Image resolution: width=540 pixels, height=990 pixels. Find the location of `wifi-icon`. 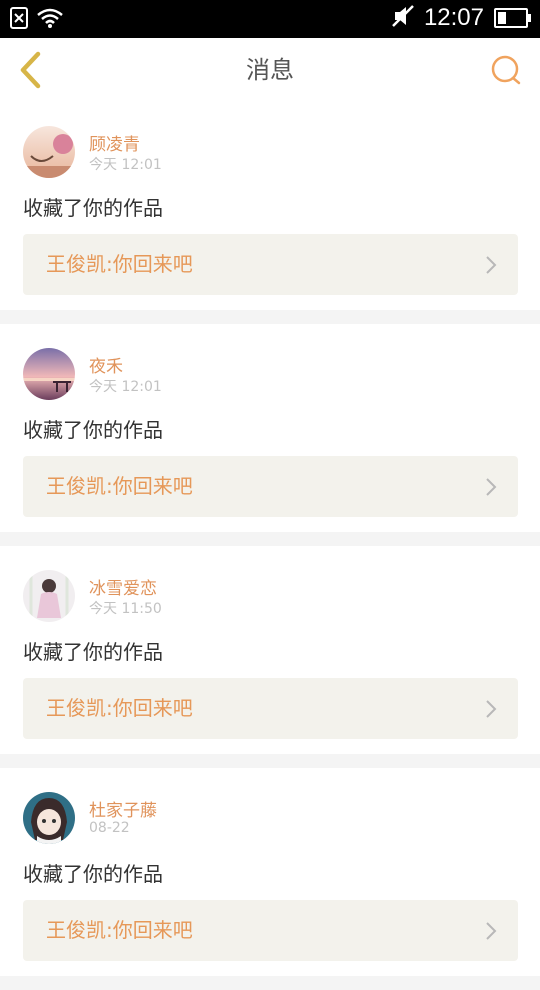

wifi-icon is located at coordinates (50, 20).